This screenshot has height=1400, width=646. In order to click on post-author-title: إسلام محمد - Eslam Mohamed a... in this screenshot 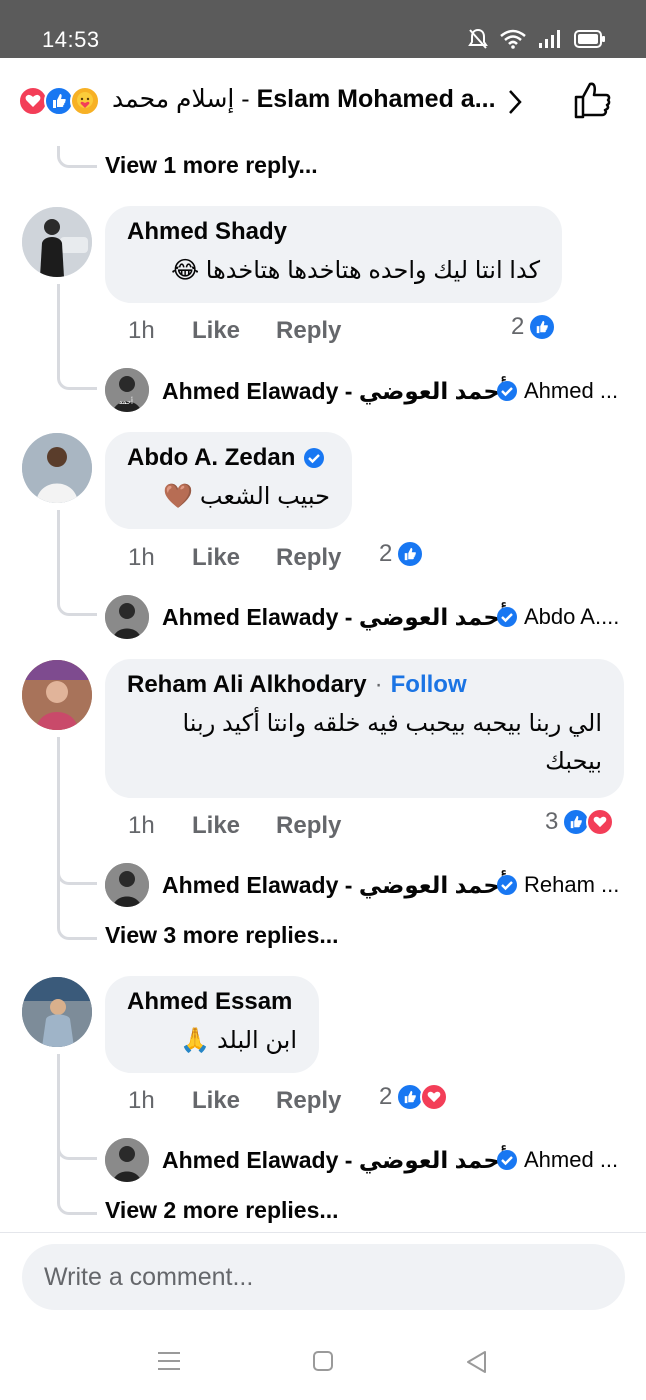, I will do `click(304, 99)`.